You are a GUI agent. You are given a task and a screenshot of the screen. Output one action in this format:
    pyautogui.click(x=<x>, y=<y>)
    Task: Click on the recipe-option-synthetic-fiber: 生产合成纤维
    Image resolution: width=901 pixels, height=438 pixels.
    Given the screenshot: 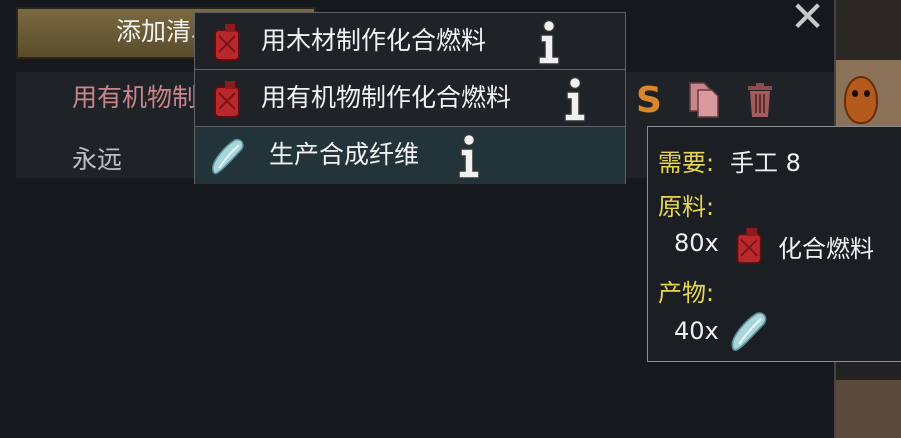 What is the action you would take?
    pyautogui.click(x=410, y=155)
    